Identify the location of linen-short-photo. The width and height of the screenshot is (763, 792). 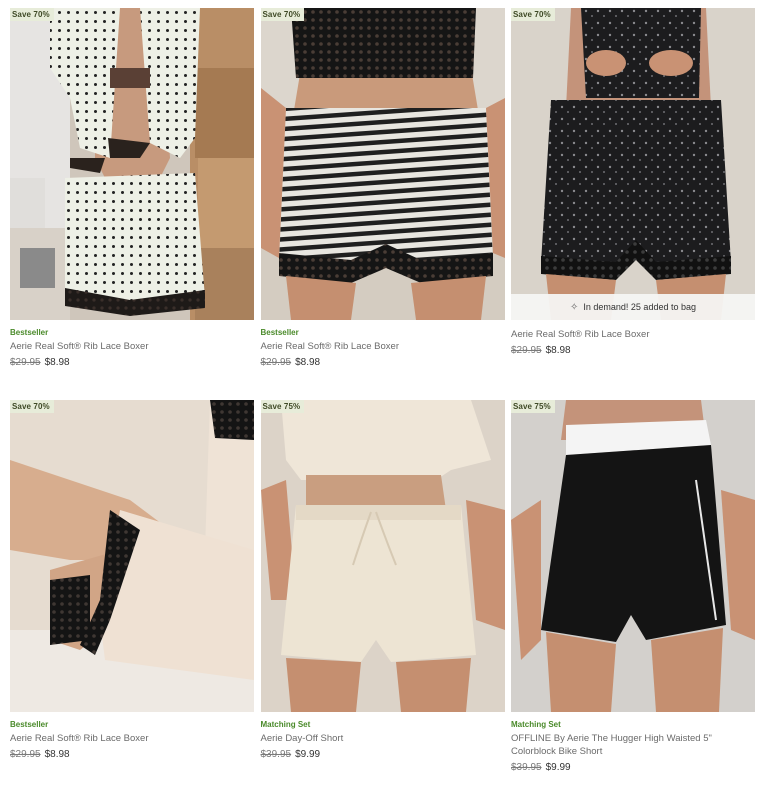
(382, 556).